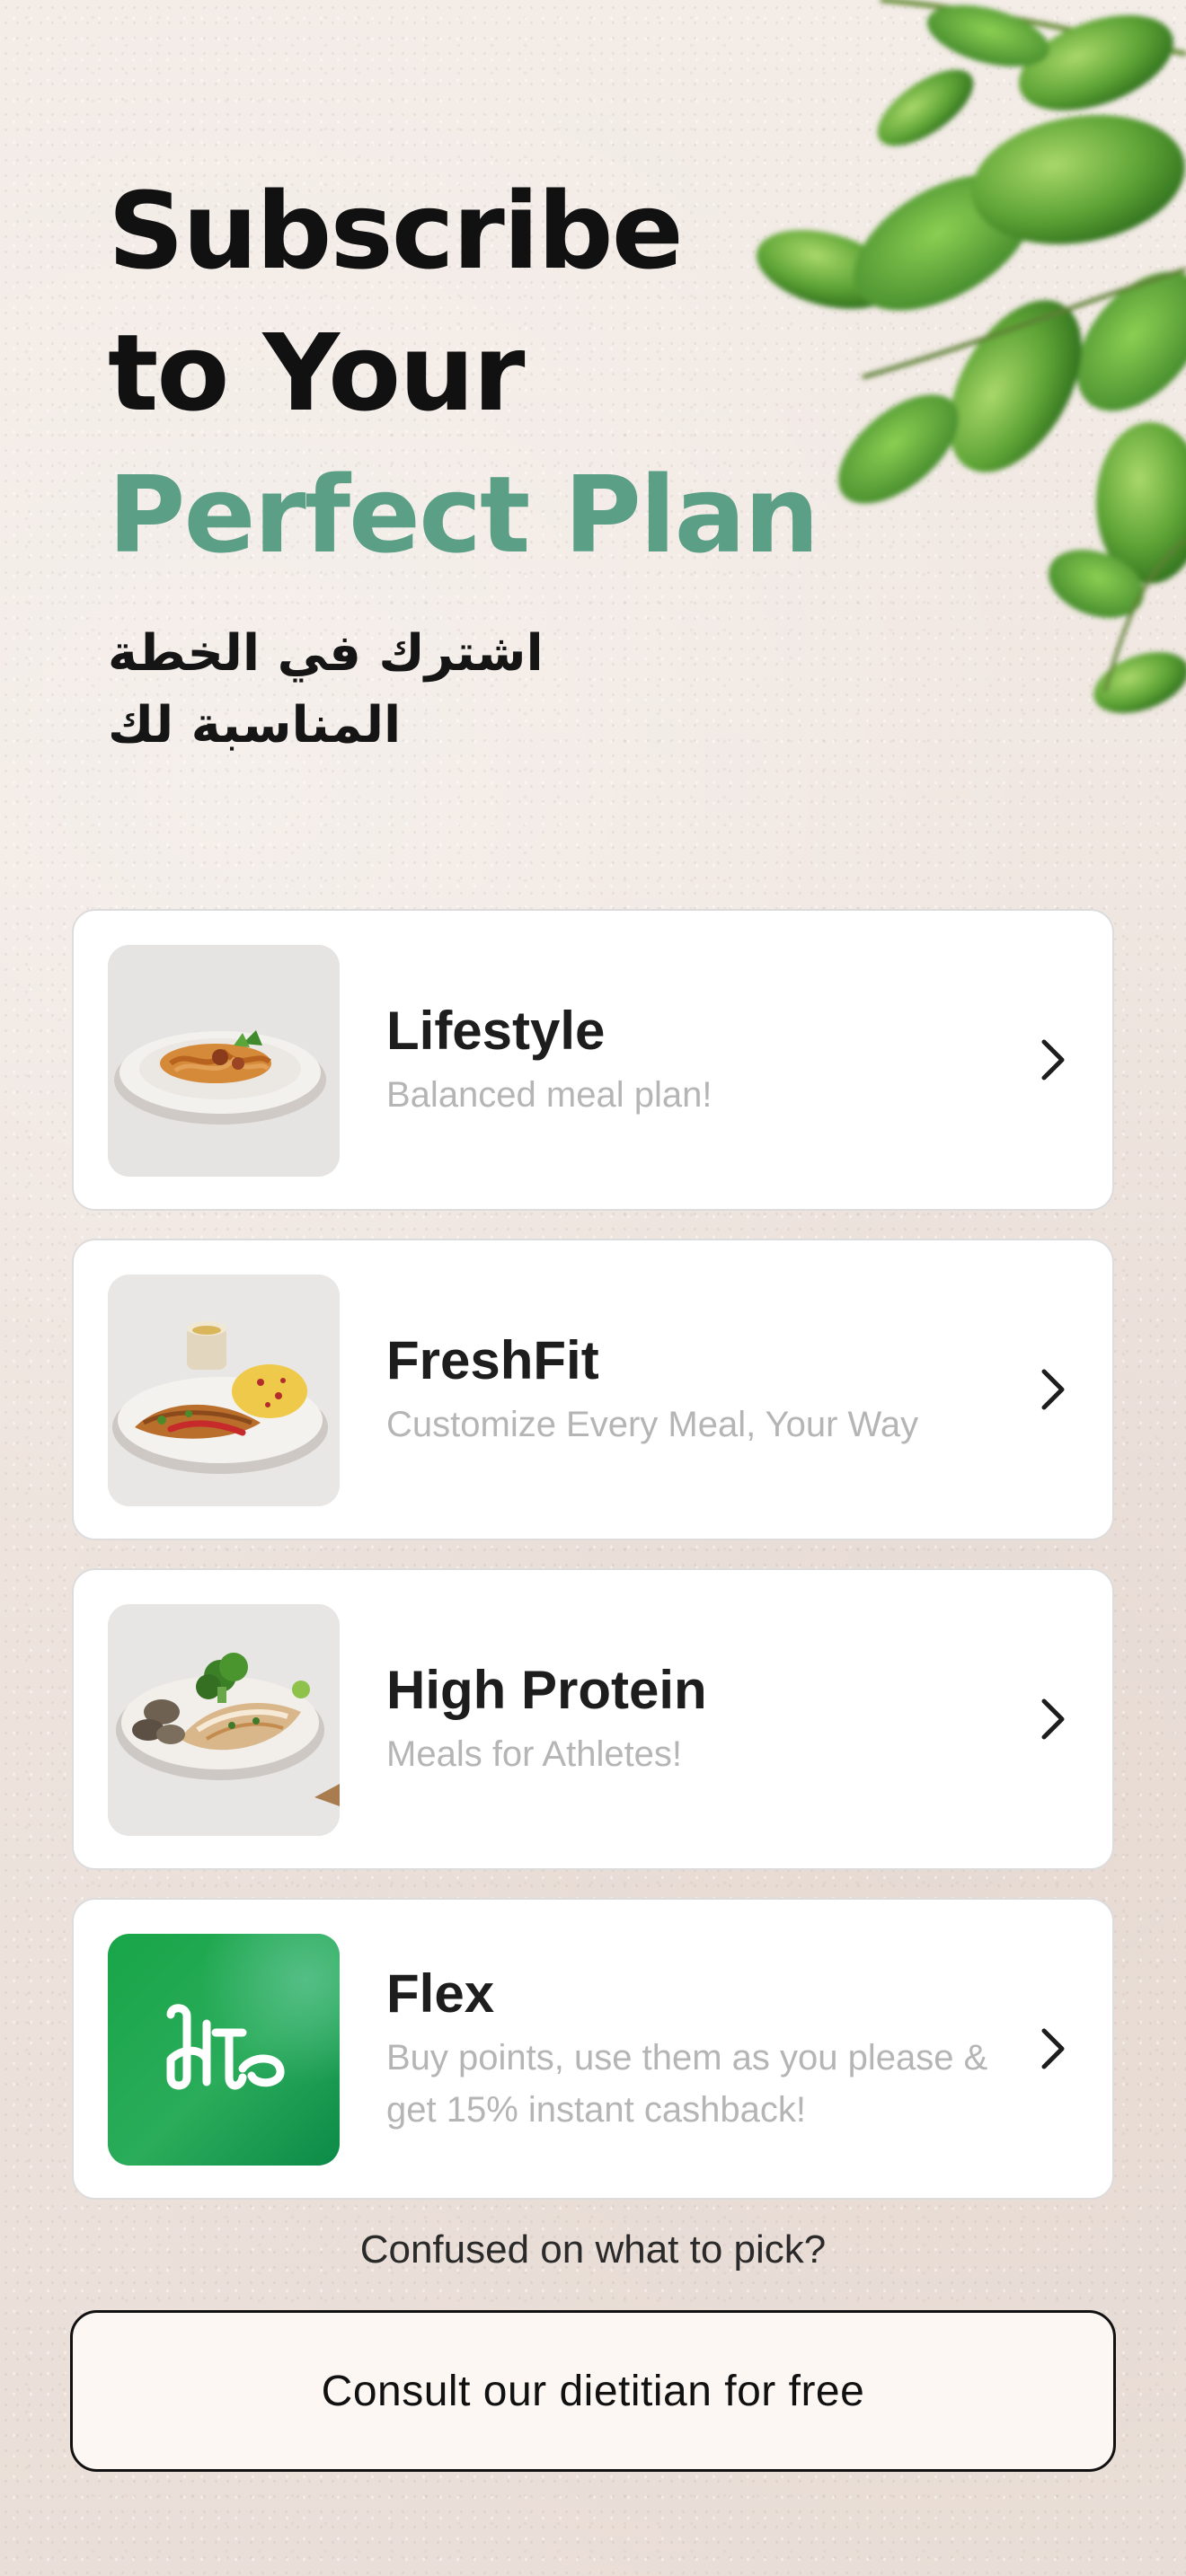  I want to click on title-line-2: to Your, so click(316, 373).